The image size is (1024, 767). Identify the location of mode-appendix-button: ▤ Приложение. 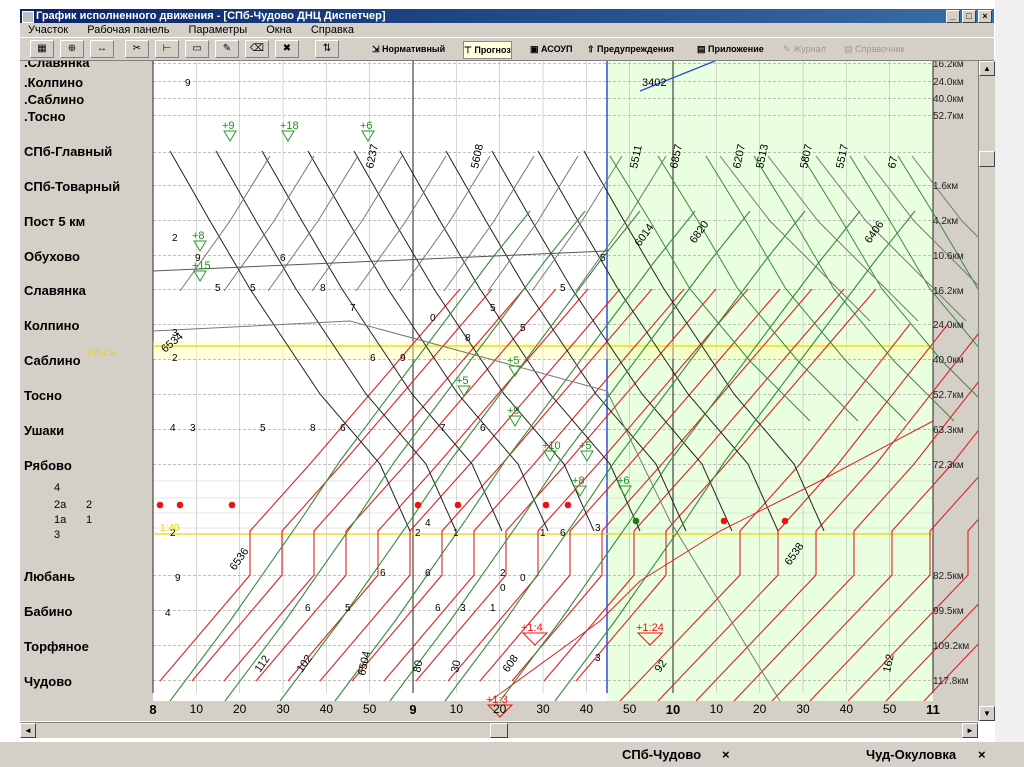
(730, 49).